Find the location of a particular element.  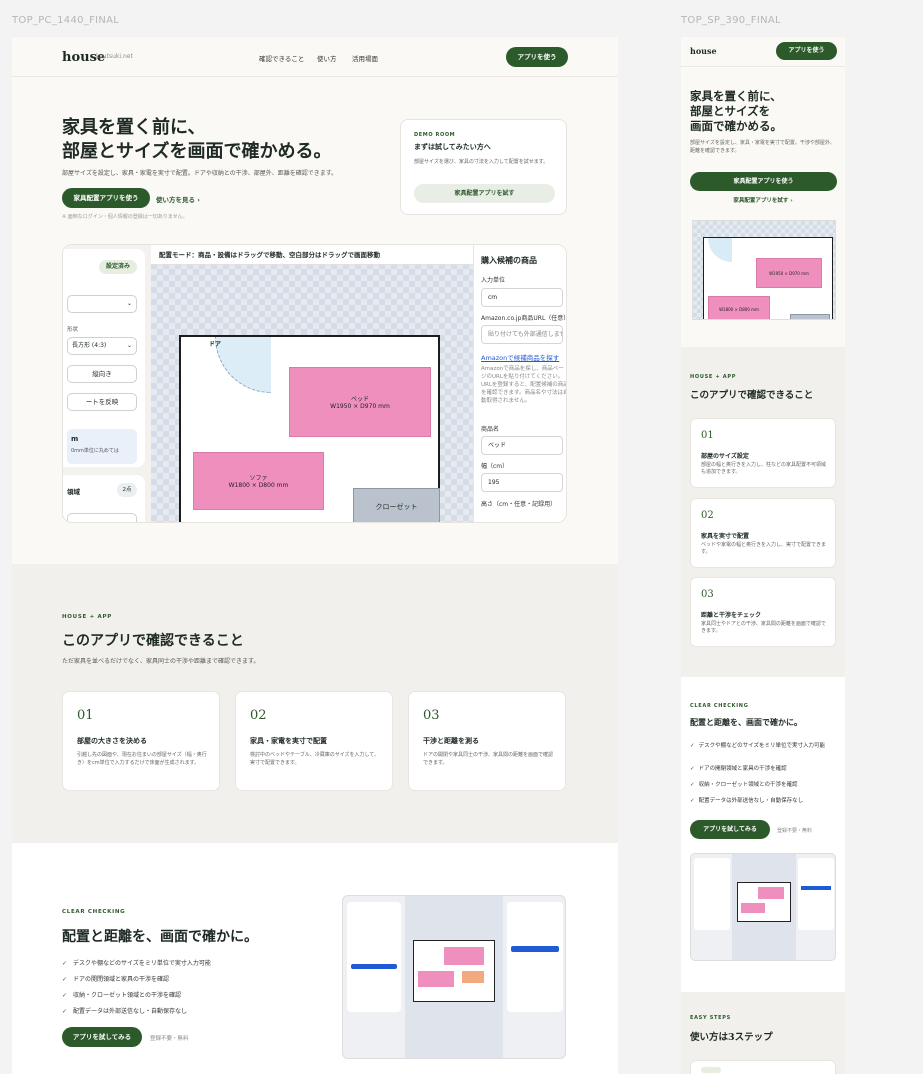

sp-feature-number: 02 is located at coordinates (707, 515).